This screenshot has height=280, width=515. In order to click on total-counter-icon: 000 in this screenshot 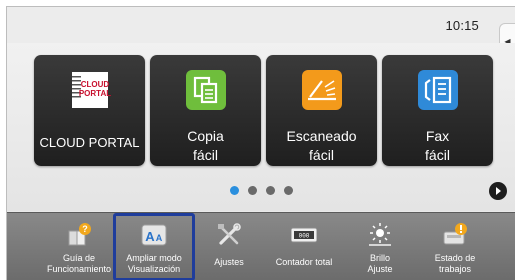, I will do `click(304, 235)`.